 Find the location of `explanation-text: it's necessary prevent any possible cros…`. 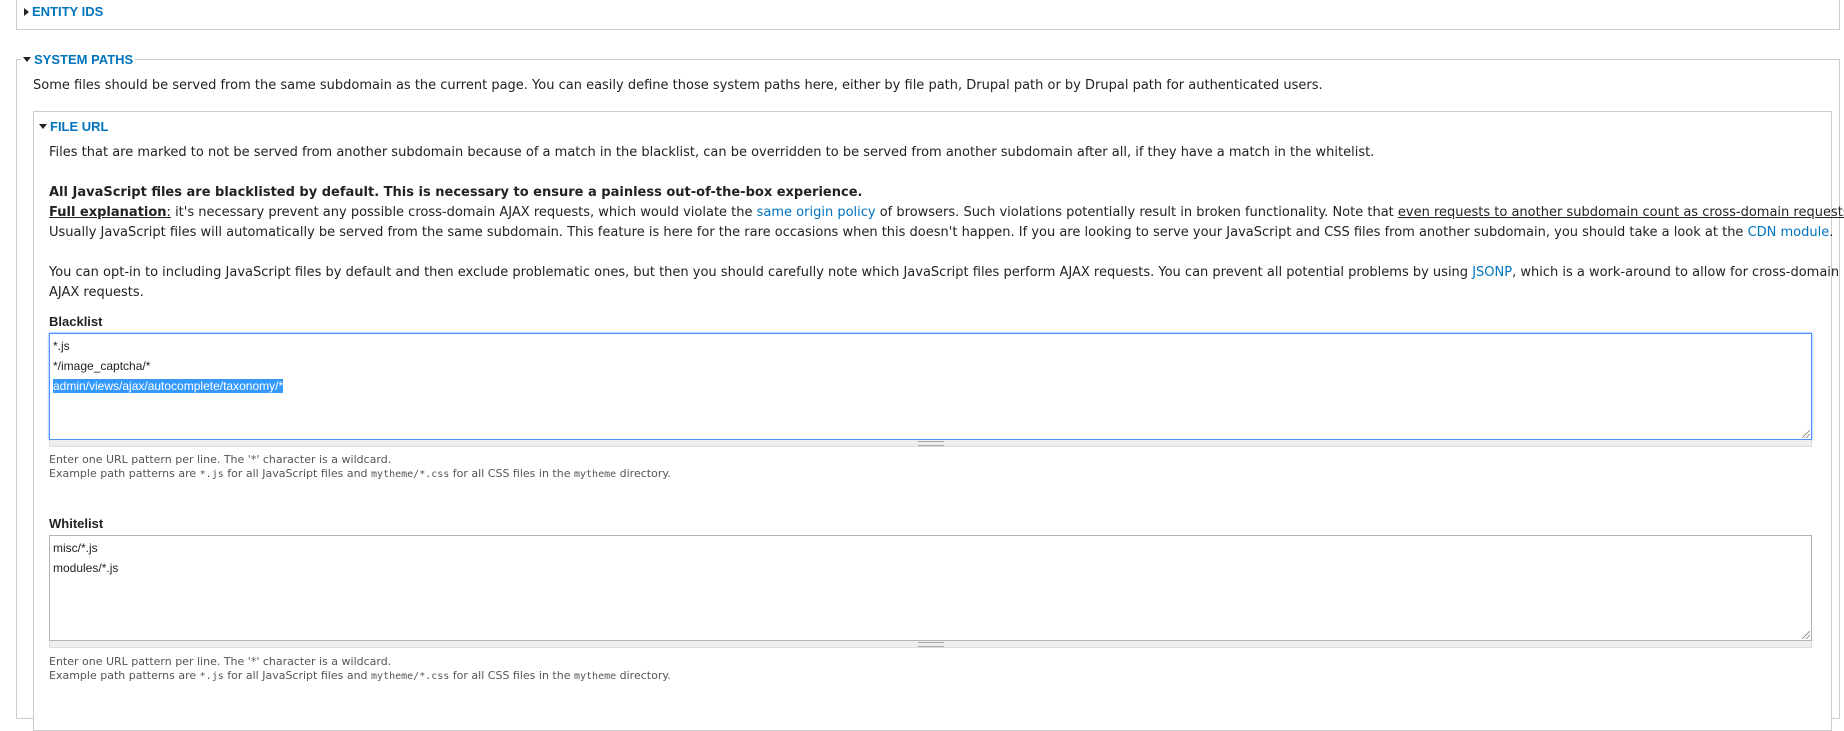

explanation-text: it's necessary prevent any possible cros… is located at coordinates (463, 212).